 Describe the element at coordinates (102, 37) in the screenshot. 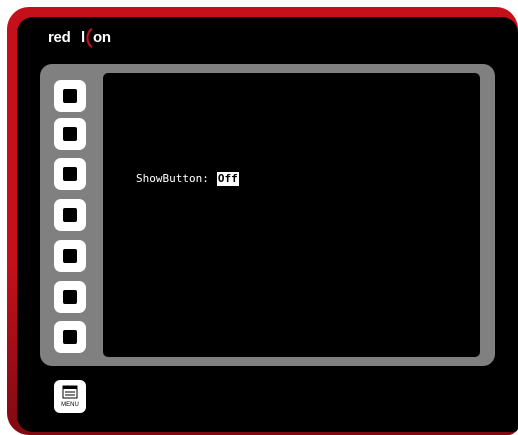

I see `svg-text: on` at that location.